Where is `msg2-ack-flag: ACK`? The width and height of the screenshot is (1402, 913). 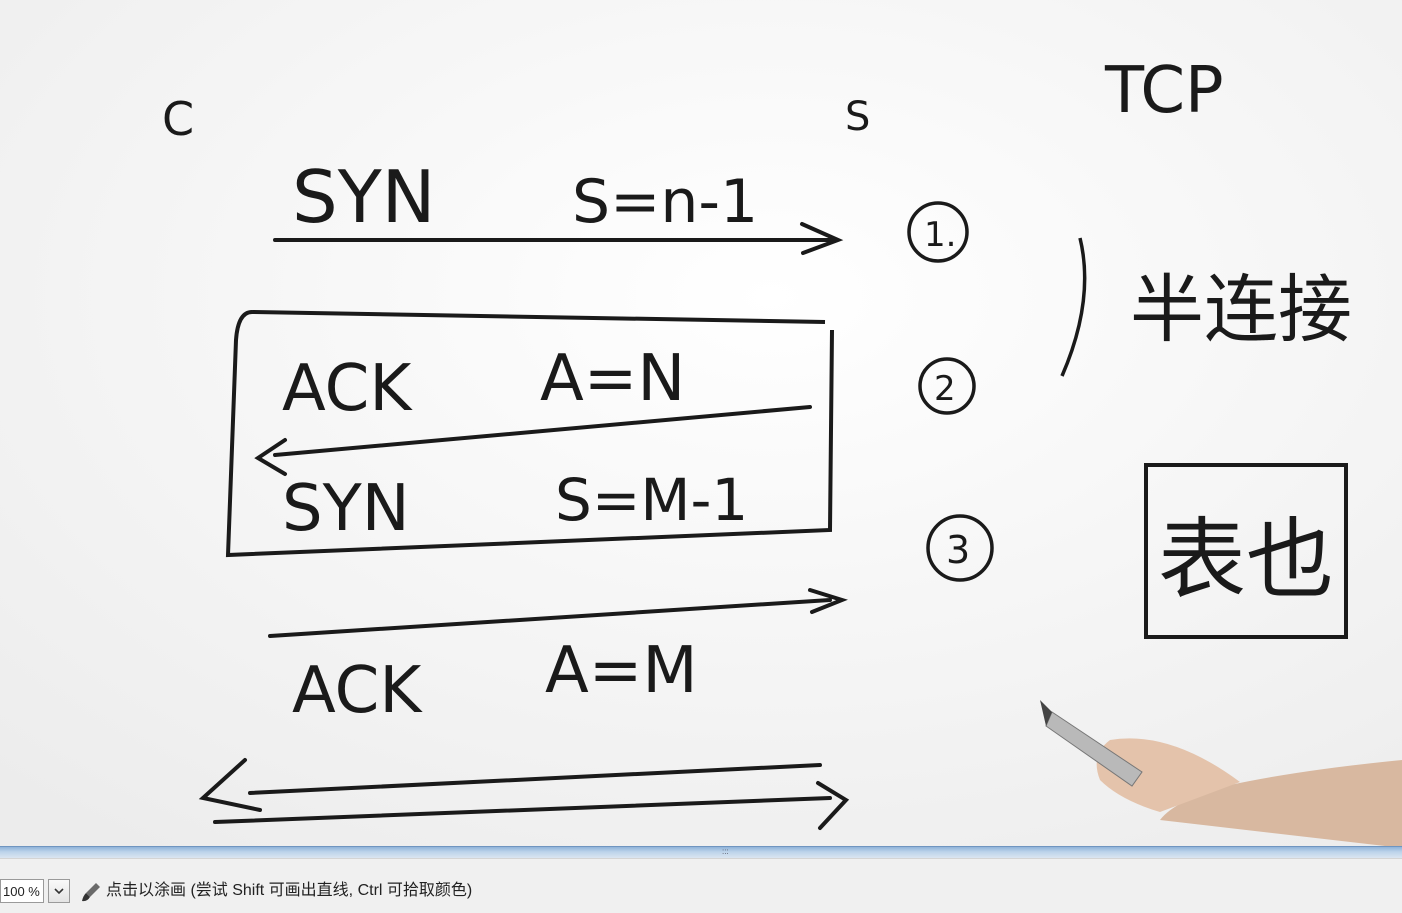
msg2-ack-flag: ACK is located at coordinates (347, 389).